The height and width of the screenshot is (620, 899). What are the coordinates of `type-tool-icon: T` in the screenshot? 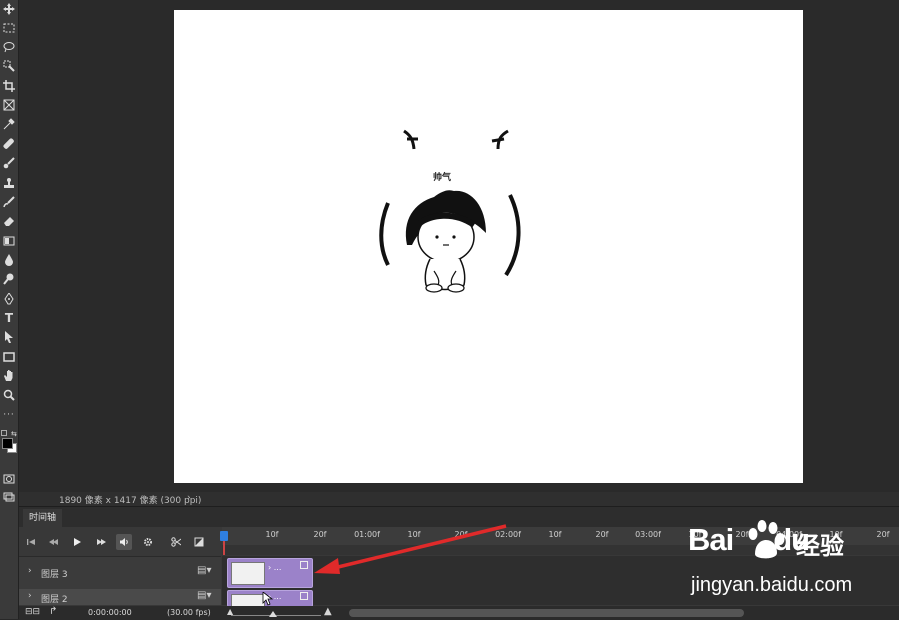 It's located at (9, 318).